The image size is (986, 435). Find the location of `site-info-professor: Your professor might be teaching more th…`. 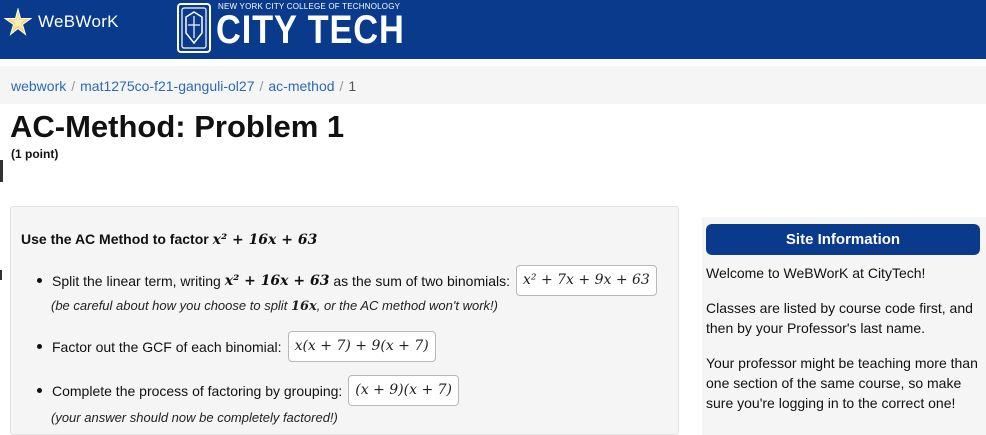

site-info-professor: Your professor might be teaching more th… is located at coordinates (842, 383).